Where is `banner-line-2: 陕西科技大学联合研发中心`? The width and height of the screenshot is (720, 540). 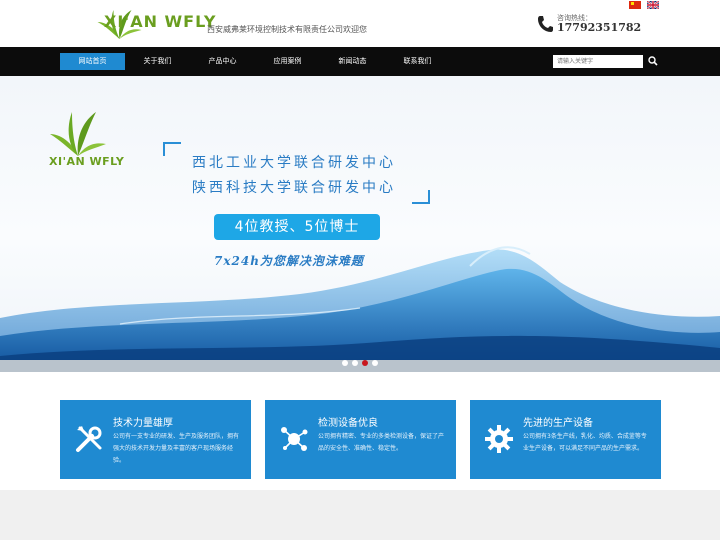
banner-line-2: 陕西科技大学联合研发中心 is located at coordinates (294, 188).